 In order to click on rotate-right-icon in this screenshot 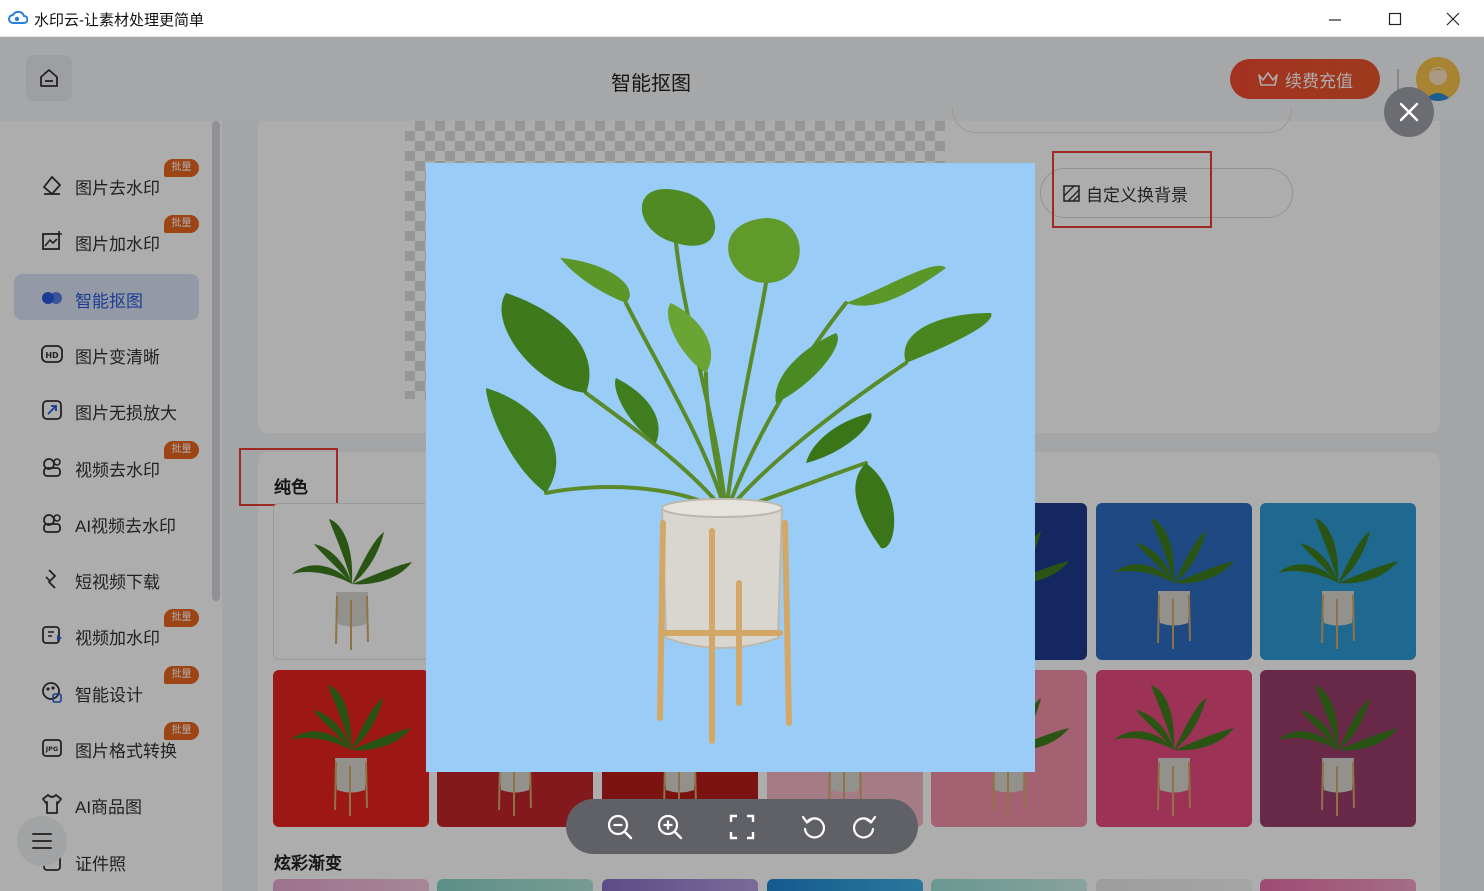, I will do `click(865, 827)`.